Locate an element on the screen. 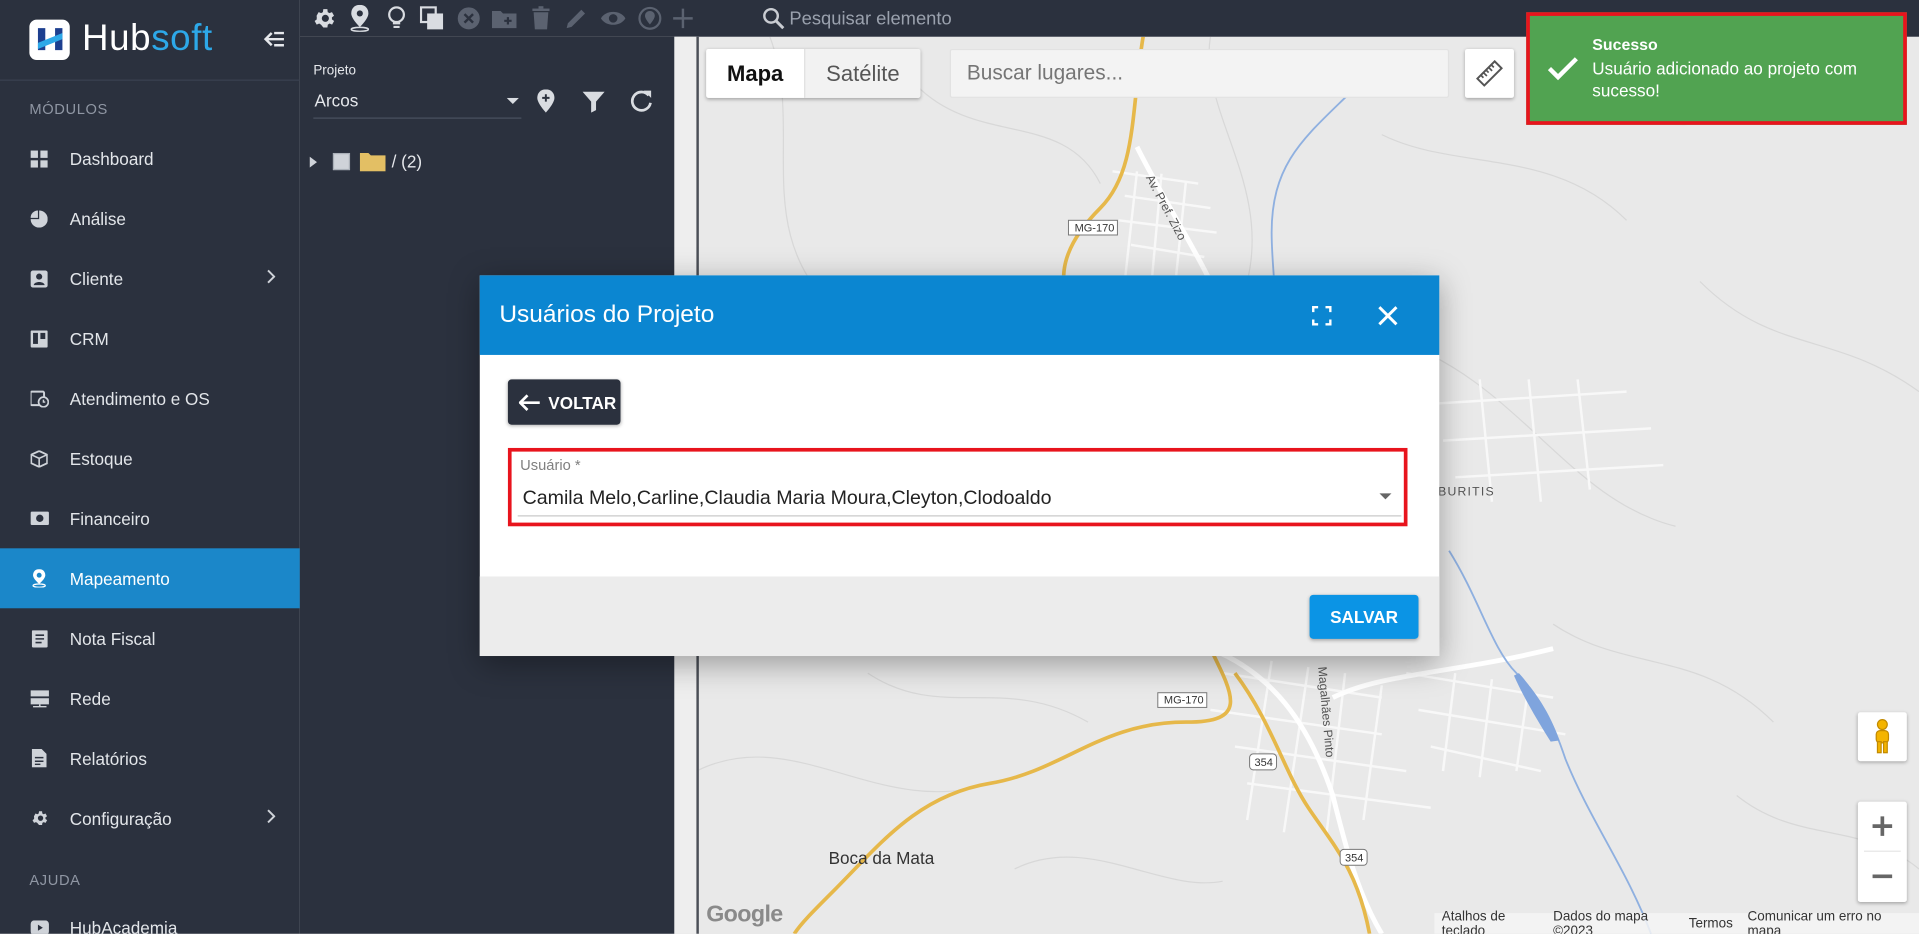  close-circle-icon is located at coordinates (468, 18).